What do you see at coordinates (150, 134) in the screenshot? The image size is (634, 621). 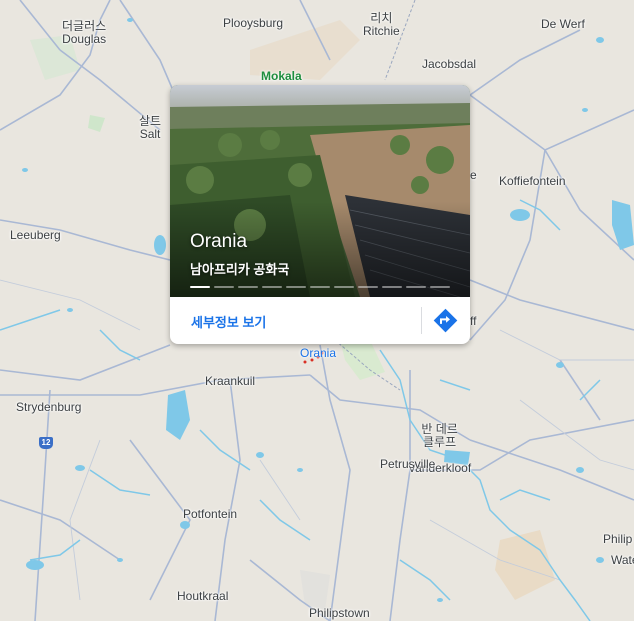 I see `town-name: Salt` at bounding box center [150, 134].